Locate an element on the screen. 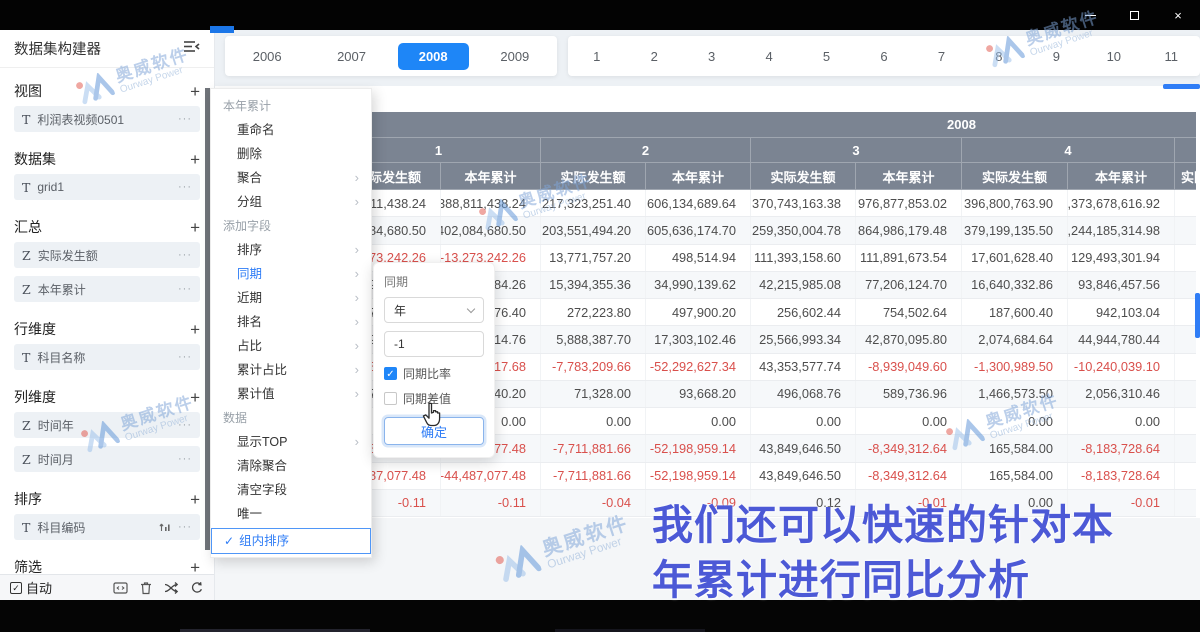 Image resolution: width=1200 pixels, height=632 pixels. menu-item-15: 清除聚合 is located at coordinates (291, 466).